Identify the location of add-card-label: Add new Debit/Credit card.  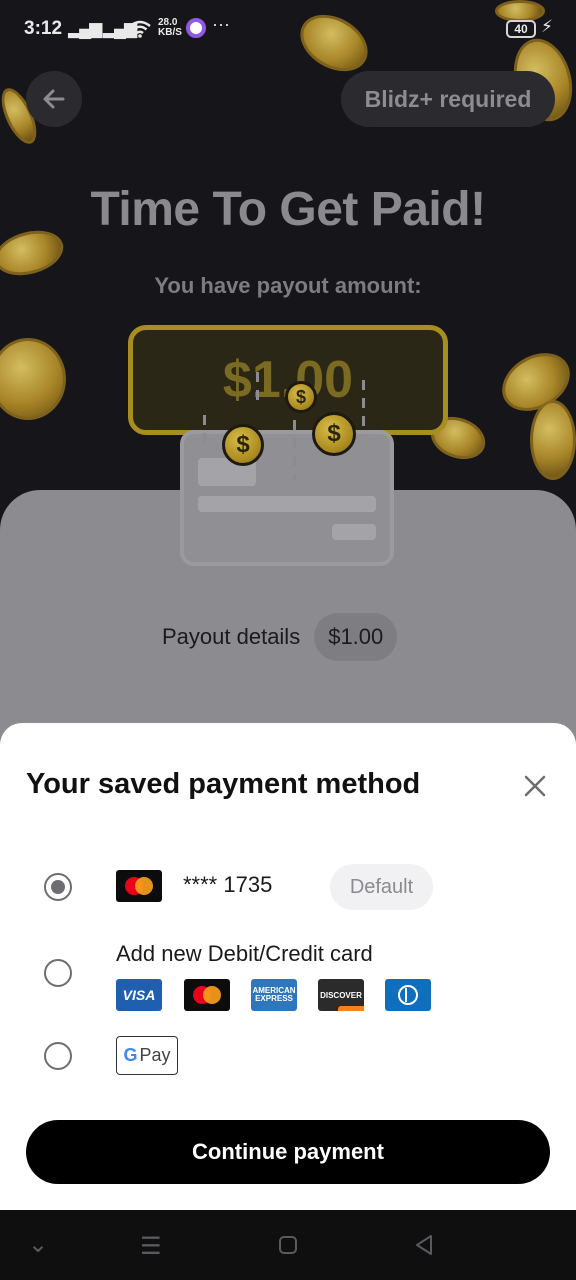
(244, 954).